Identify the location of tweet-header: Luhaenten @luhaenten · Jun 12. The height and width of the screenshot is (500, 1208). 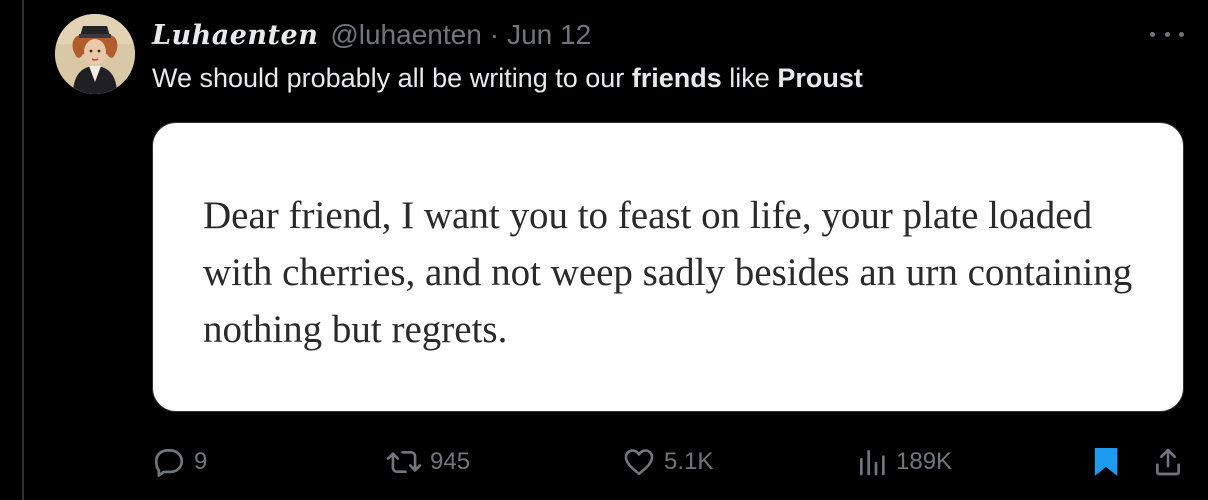
(371, 35).